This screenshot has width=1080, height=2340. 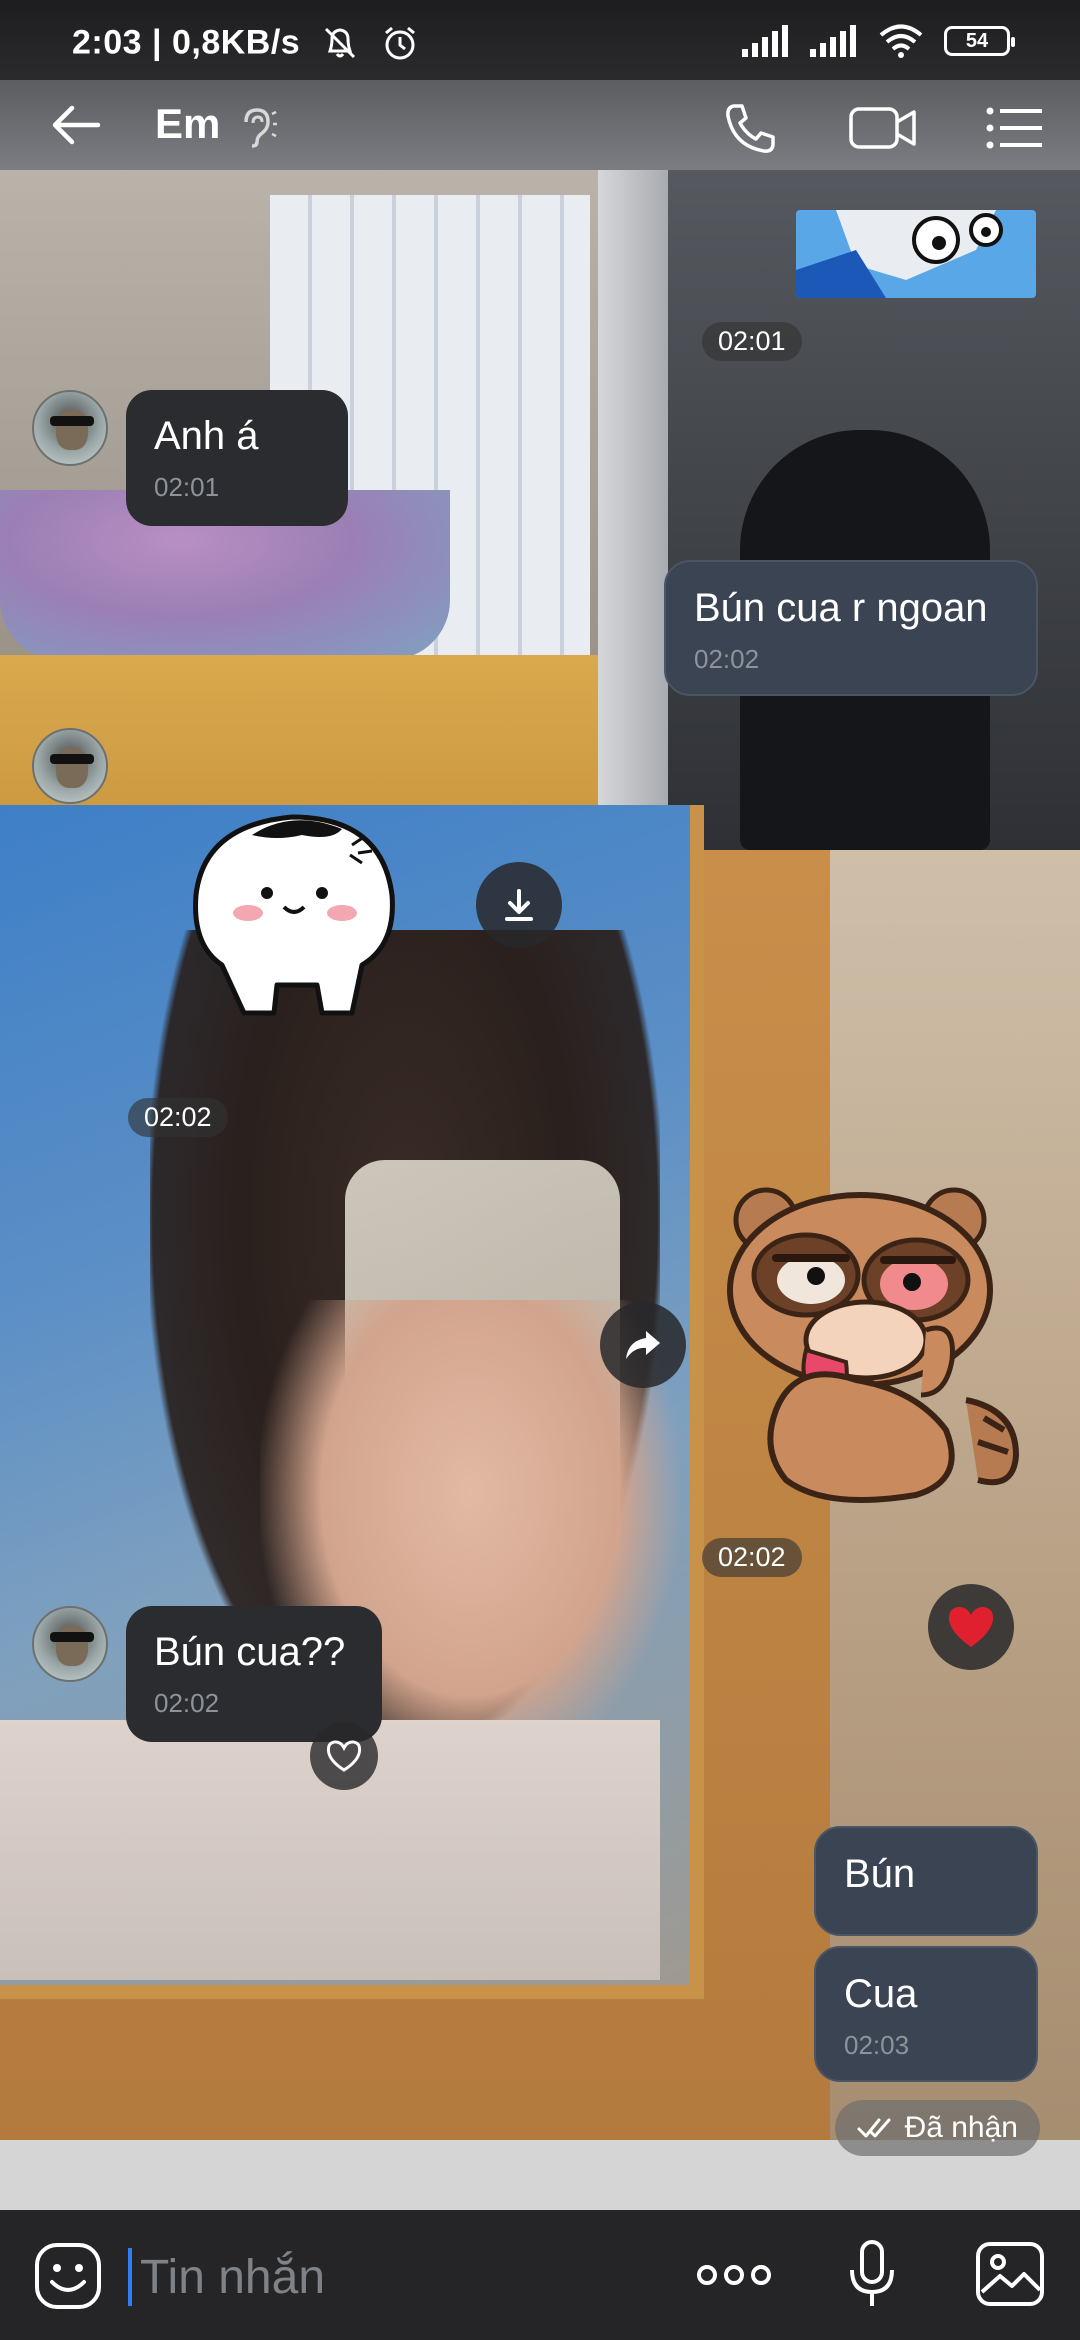 What do you see at coordinates (130, 2277) in the screenshot?
I see `text-caret` at bounding box center [130, 2277].